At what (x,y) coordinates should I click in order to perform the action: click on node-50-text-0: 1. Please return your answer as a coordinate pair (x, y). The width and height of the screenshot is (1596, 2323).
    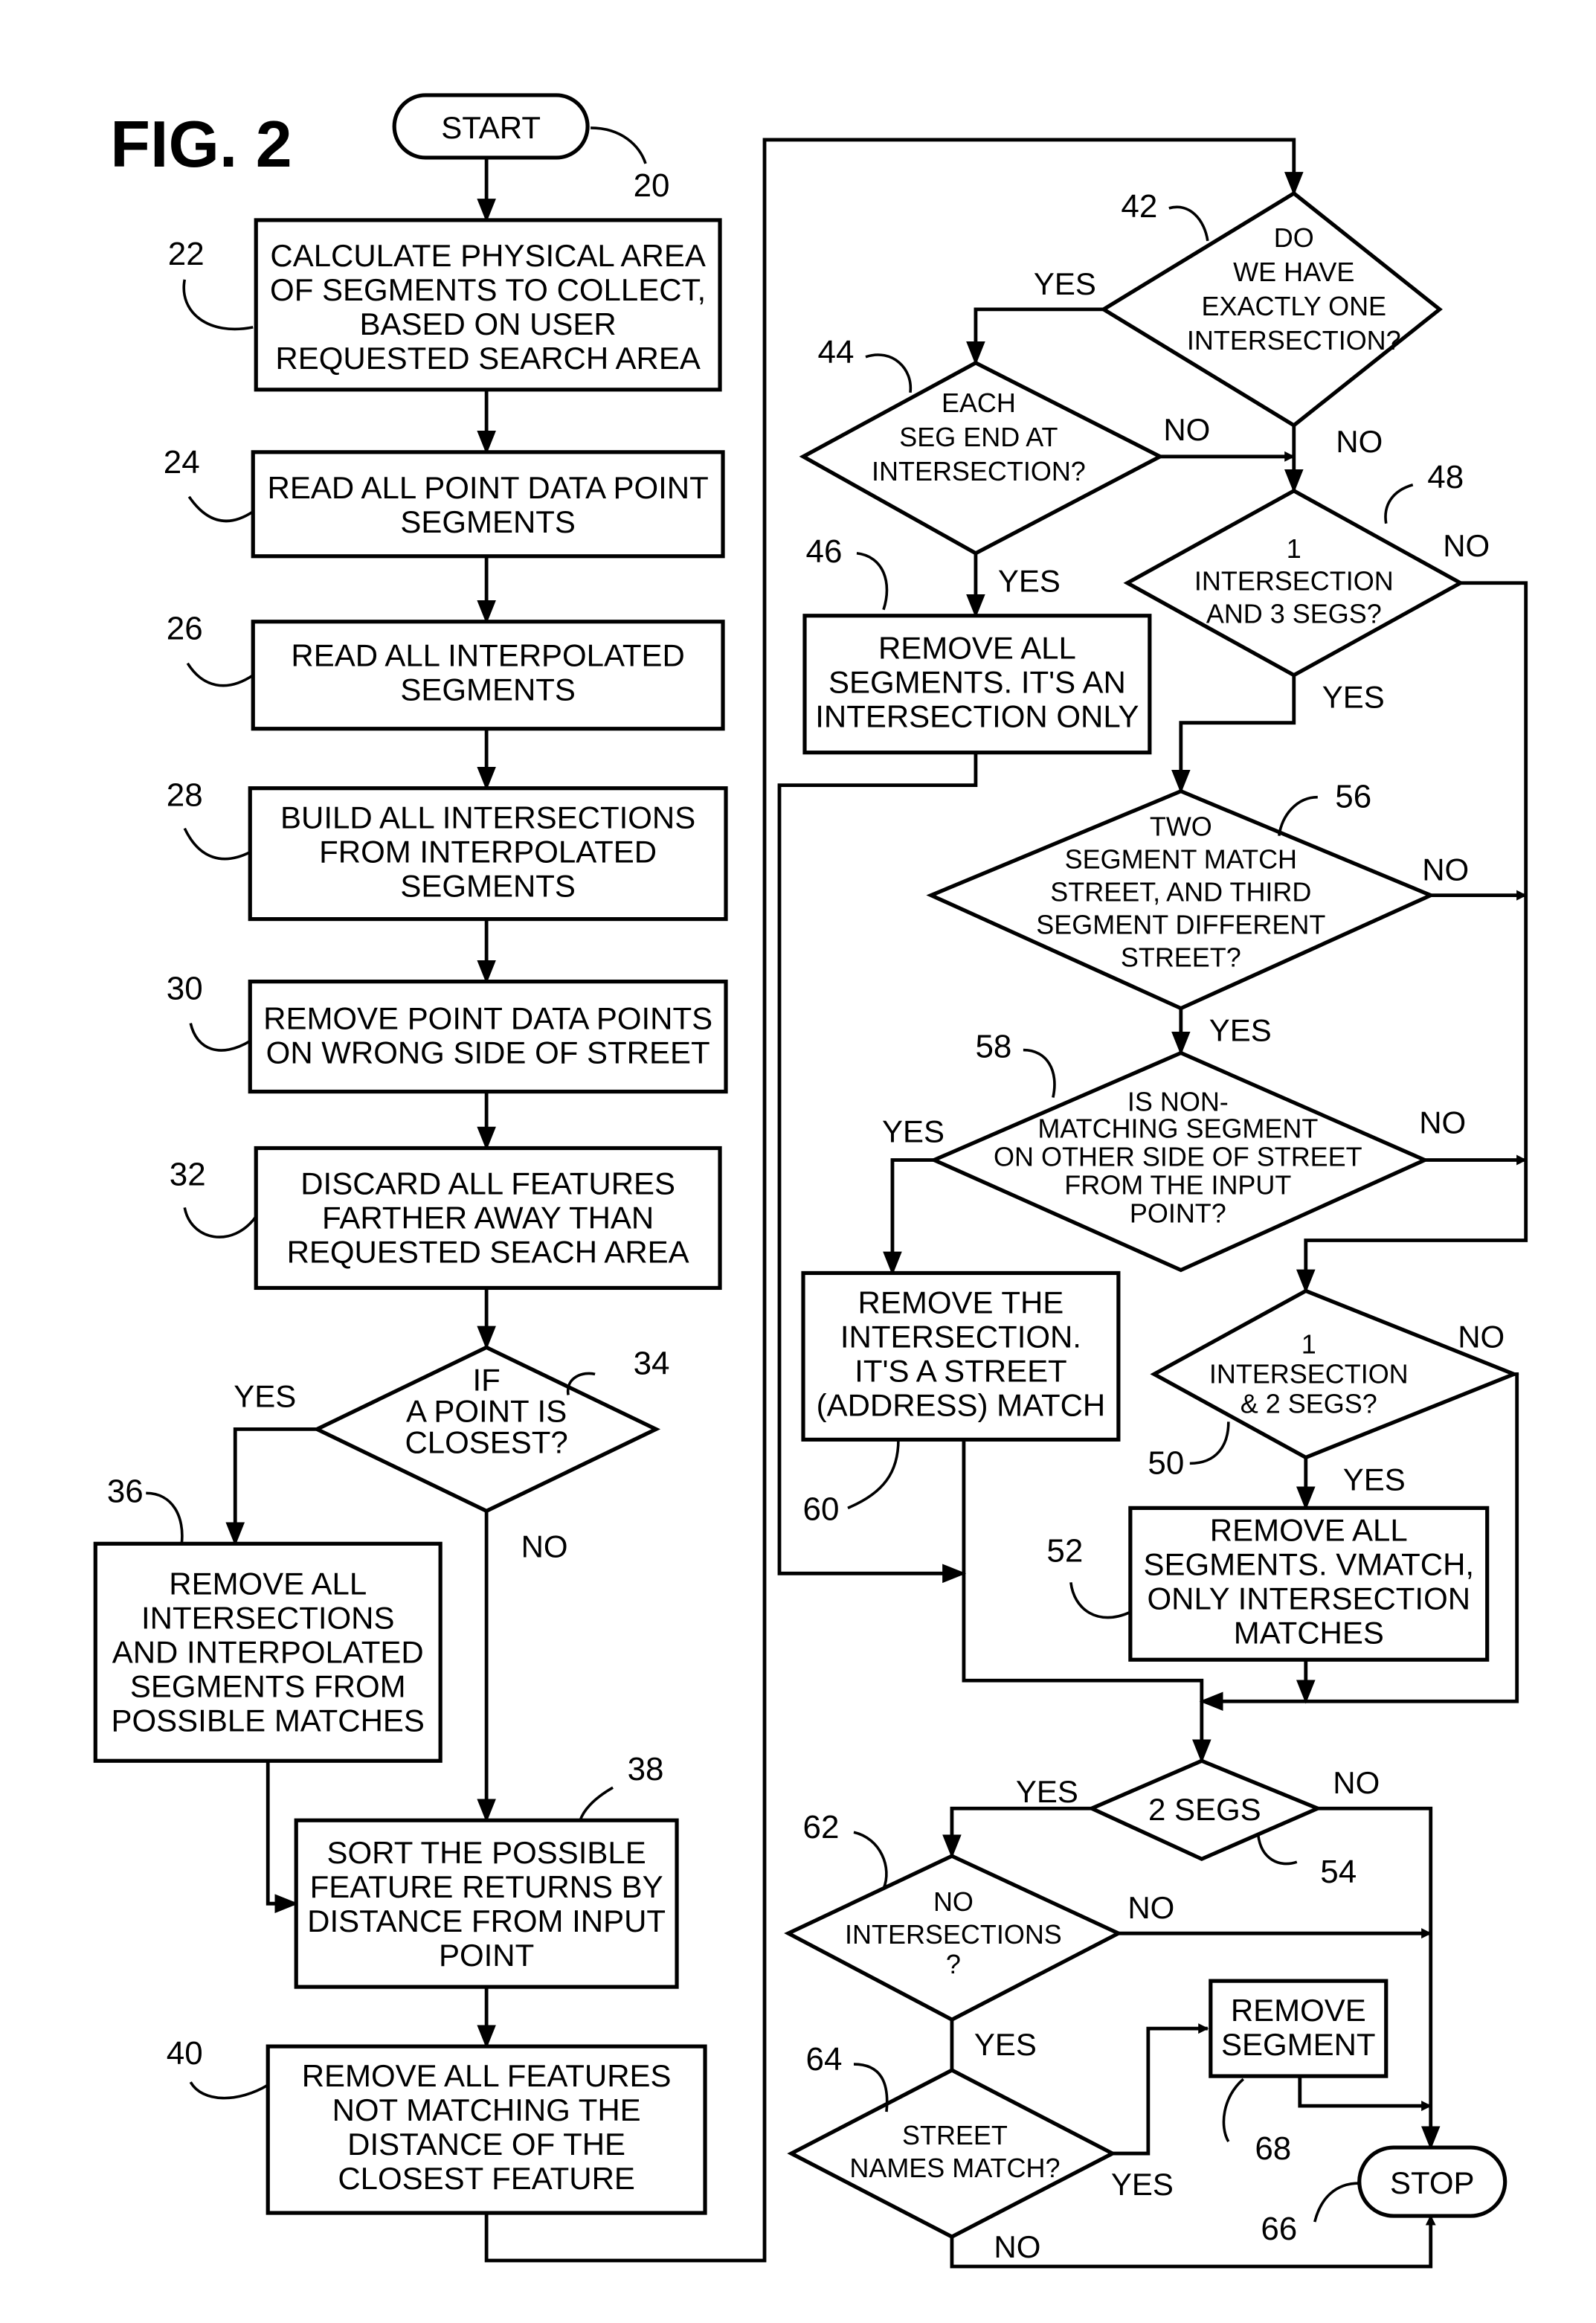
    Looking at the image, I should click on (1308, 1343).